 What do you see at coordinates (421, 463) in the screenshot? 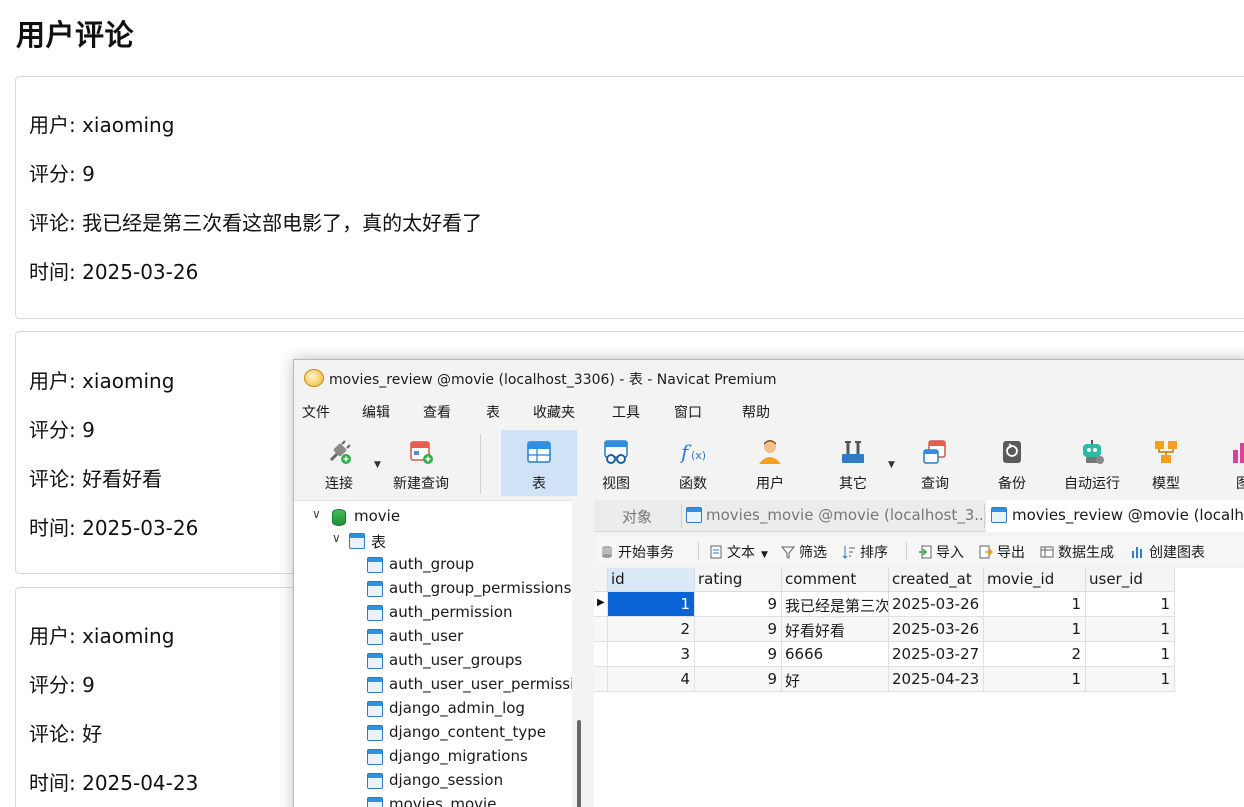
I see `new-query-button: 新建查询` at bounding box center [421, 463].